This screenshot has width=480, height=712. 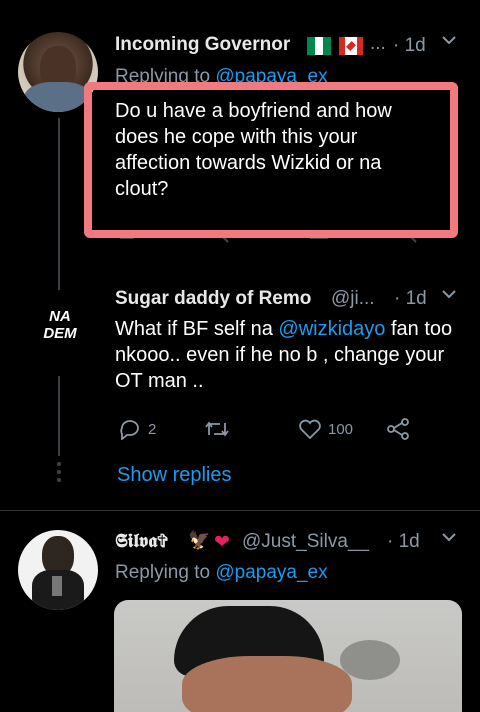 What do you see at coordinates (331, 329) in the screenshot?
I see `mention-link: @wizkidayo` at bounding box center [331, 329].